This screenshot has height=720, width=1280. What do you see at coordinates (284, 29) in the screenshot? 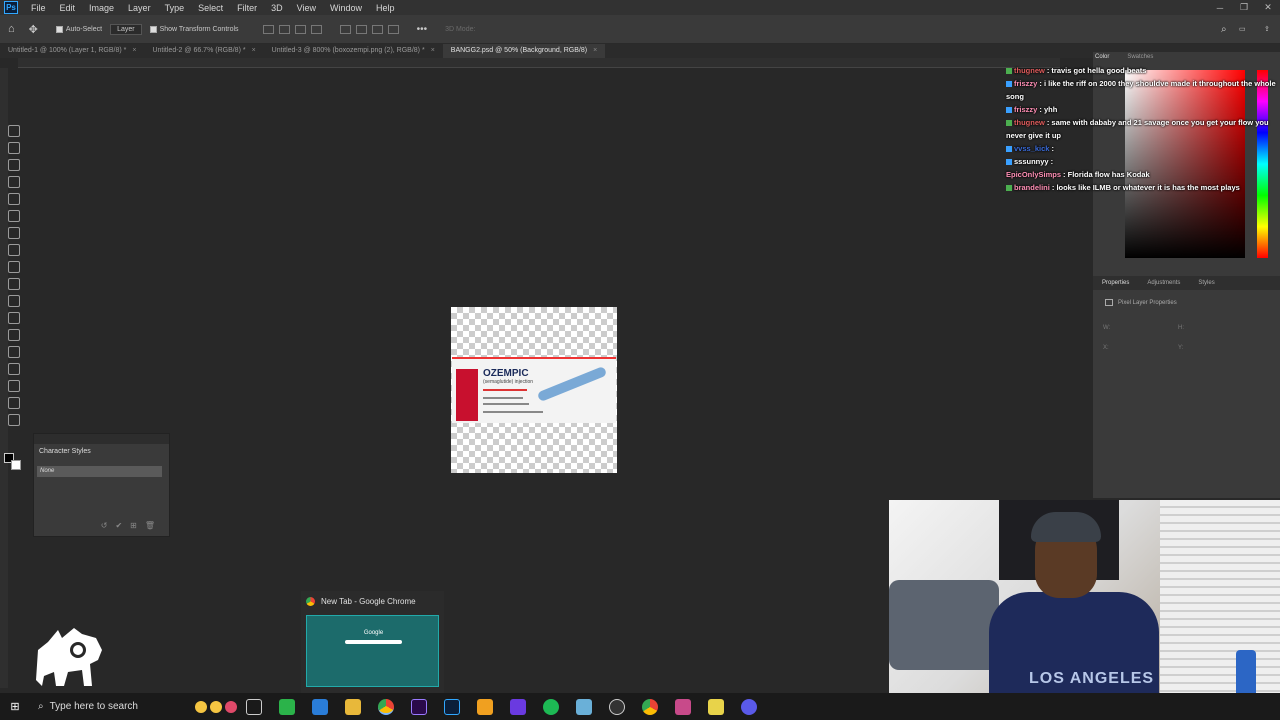
I see `align-center-icon` at bounding box center [284, 29].